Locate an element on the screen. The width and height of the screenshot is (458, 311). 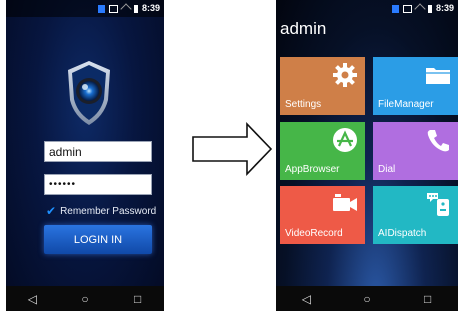
tile-label: Settings is located at coordinates (303, 104).